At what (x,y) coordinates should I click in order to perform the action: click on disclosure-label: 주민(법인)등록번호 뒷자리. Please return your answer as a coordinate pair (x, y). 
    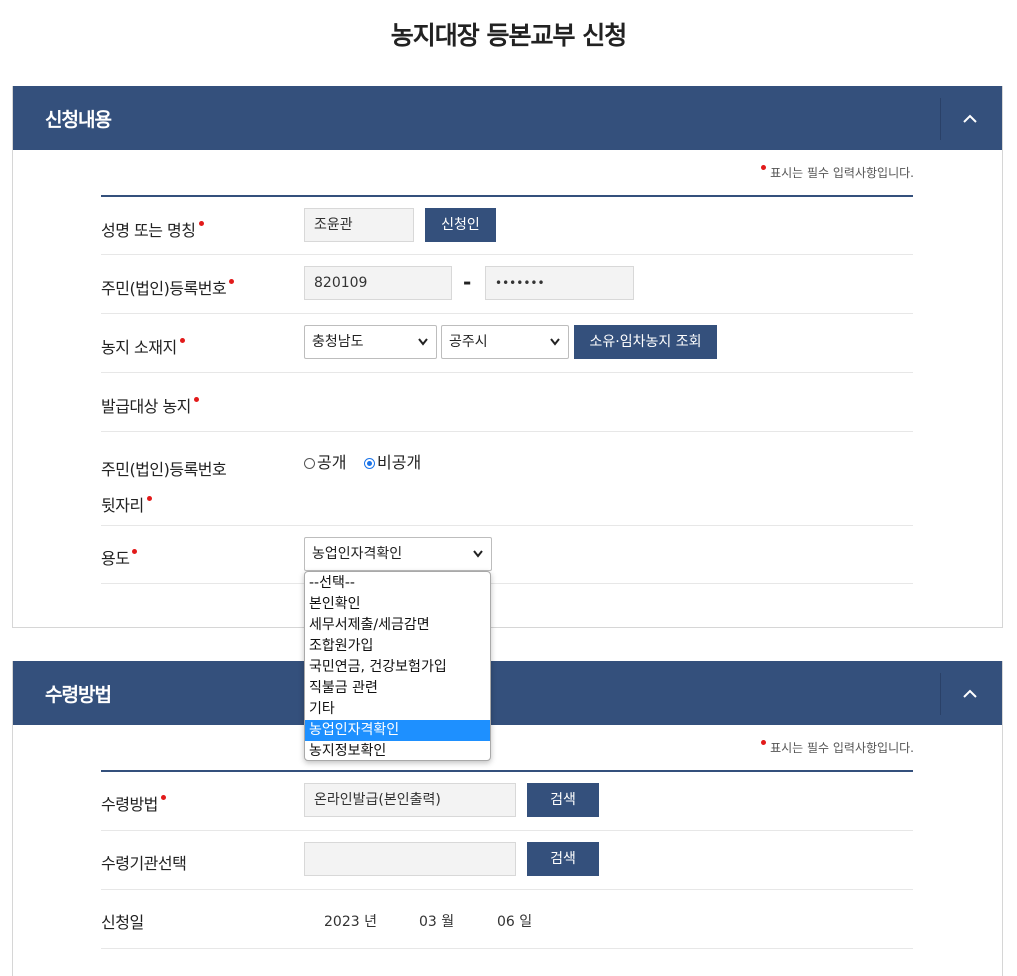
    Looking at the image, I should click on (164, 487).